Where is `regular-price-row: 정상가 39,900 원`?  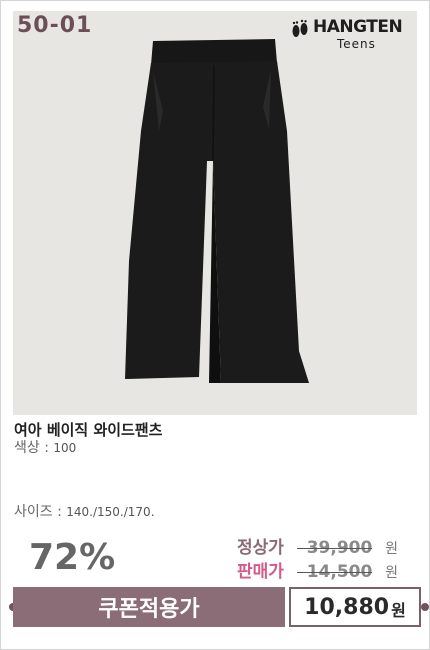
regular-price-row: 정상가 39,900 원 is located at coordinates (317, 545).